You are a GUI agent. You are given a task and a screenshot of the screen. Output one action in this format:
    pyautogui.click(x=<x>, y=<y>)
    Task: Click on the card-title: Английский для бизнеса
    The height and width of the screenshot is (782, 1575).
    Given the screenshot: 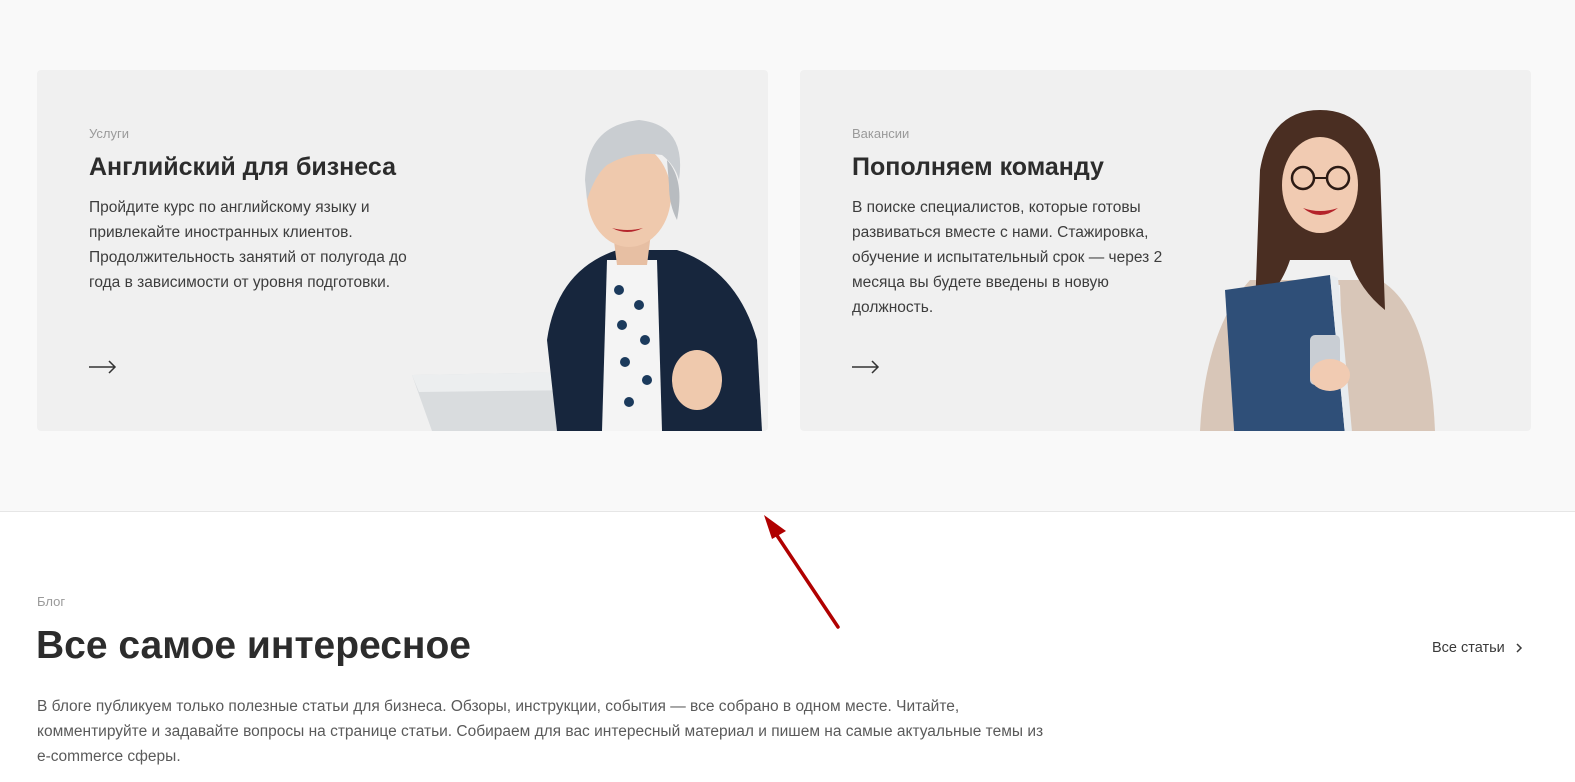 What is the action you would take?
    pyautogui.click(x=242, y=167)
    